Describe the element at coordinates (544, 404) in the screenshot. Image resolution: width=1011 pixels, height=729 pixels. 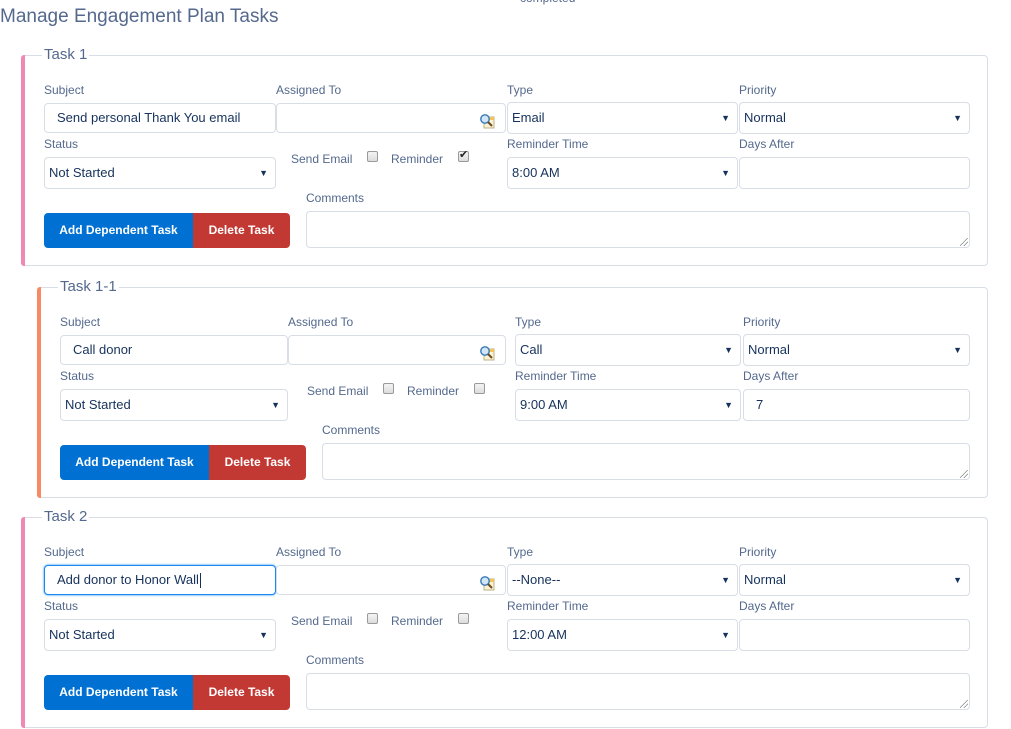
I see `reminder-time-value: 9:00 AM` at that location.